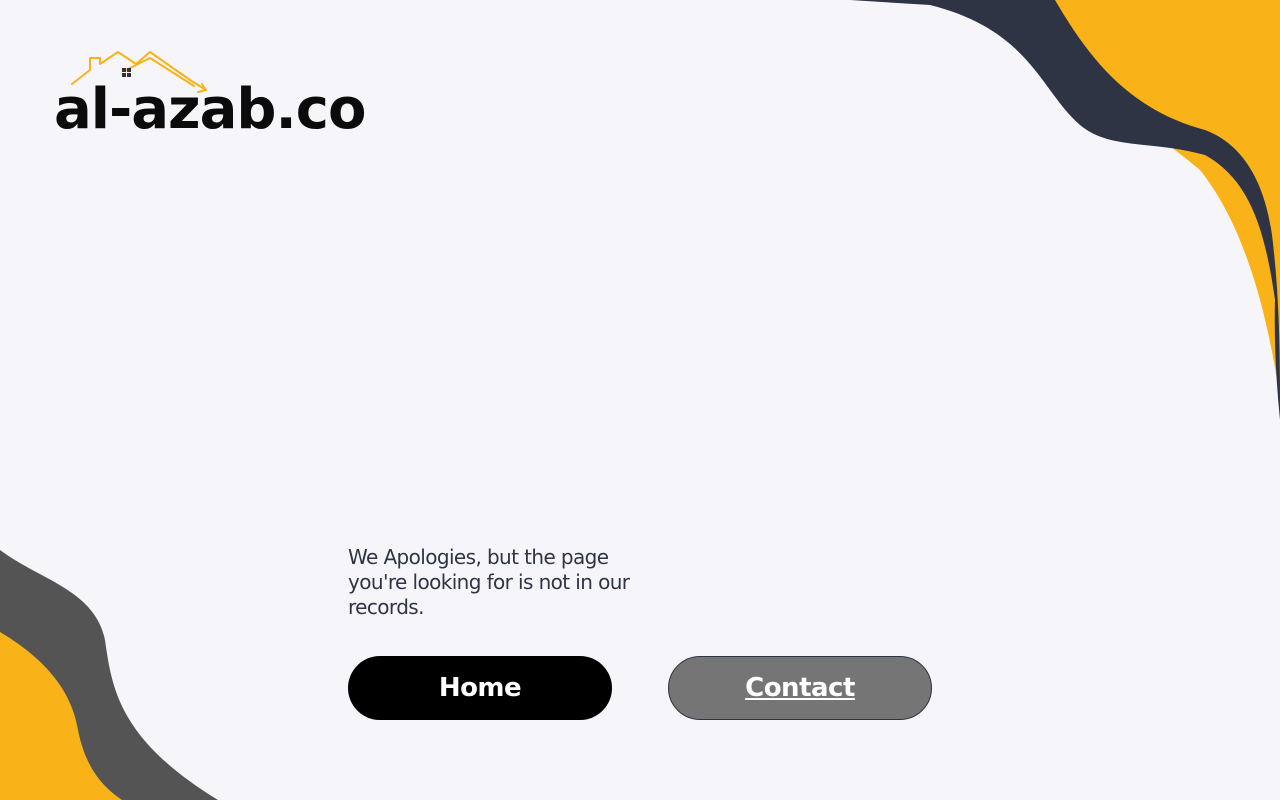  Describe the element at coordinates (480, 688) in the screenshot. I see `home-button: Home` at that location.